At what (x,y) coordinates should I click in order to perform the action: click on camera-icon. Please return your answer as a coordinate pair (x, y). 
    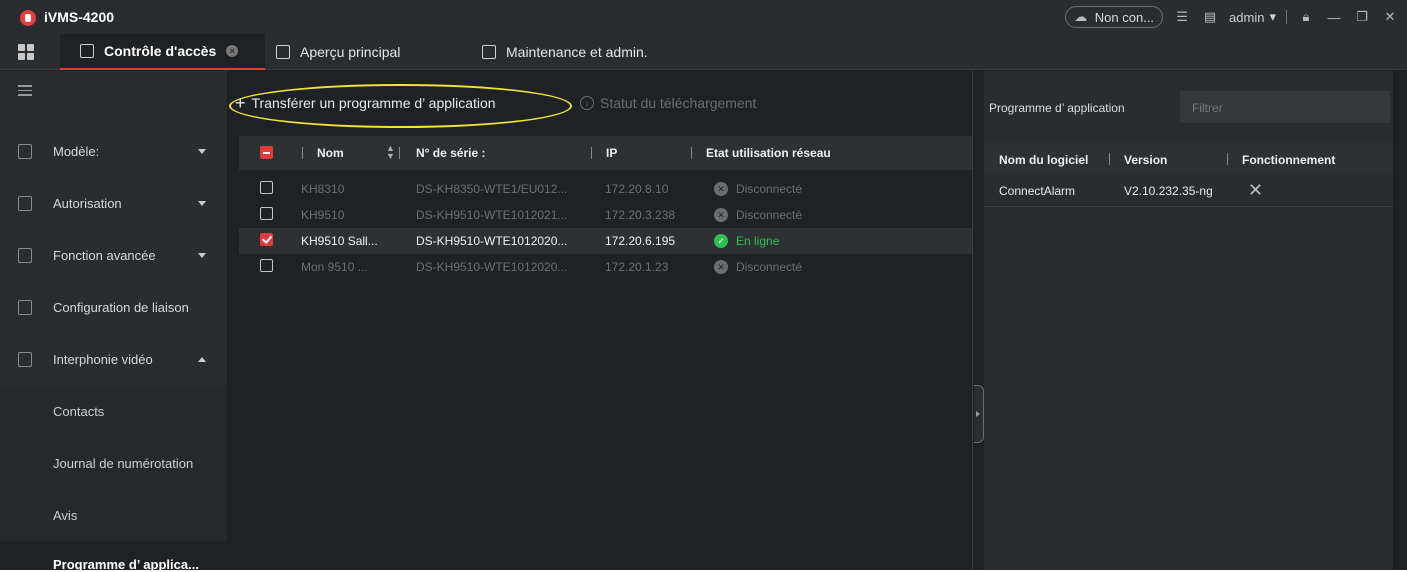
    Looking at the image, I should click on (283, 52).